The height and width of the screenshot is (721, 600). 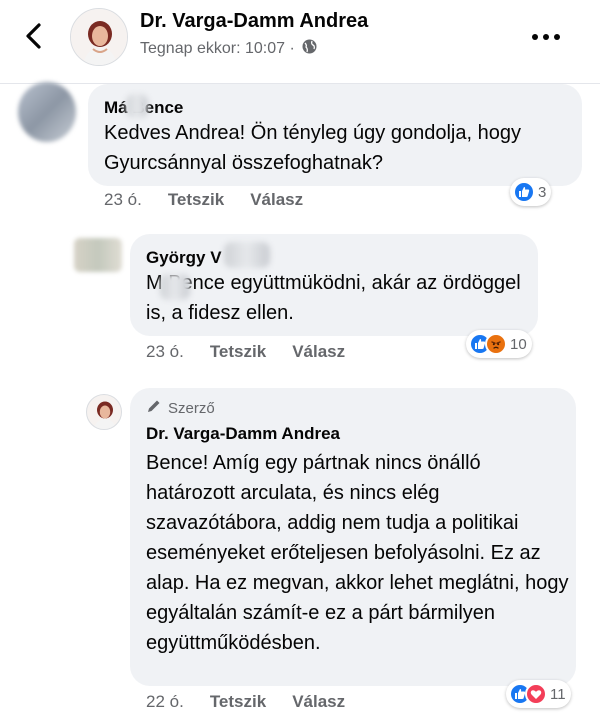 I want to click on author-avatar, so click(x=99, y=37).